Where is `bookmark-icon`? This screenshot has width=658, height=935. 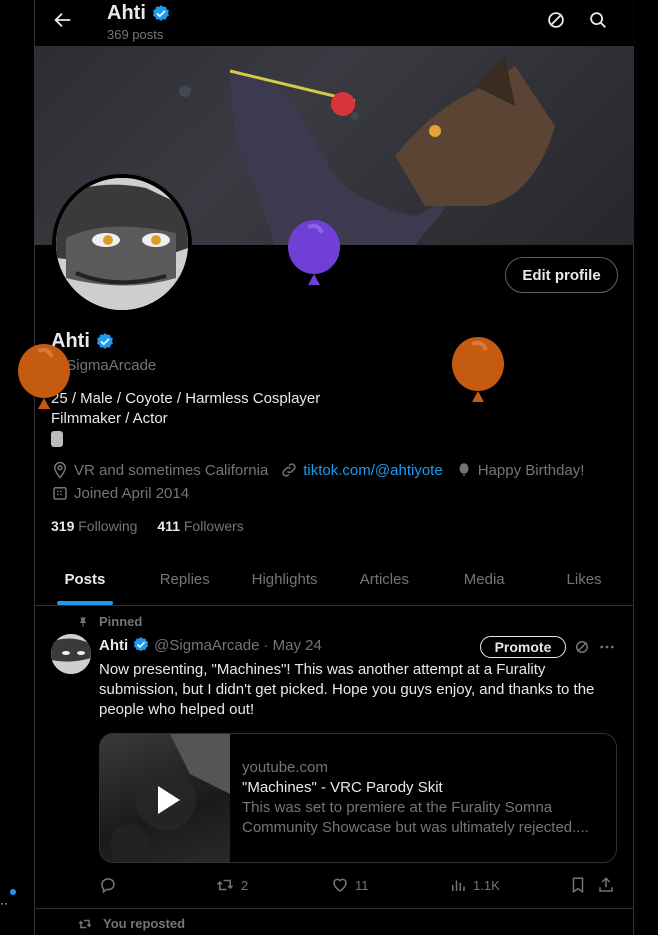 bookmark-icon is located at coordinates (578, 885).